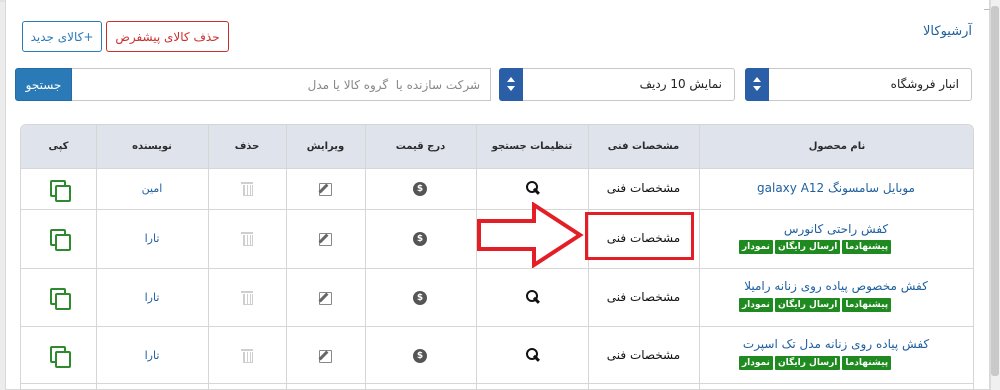 The image size is (1000, 390). What do you see at coordinates (62, 36) in the screenshot?
I see `new-product-button: +کالای جدید` at bounding box center [62, 36].